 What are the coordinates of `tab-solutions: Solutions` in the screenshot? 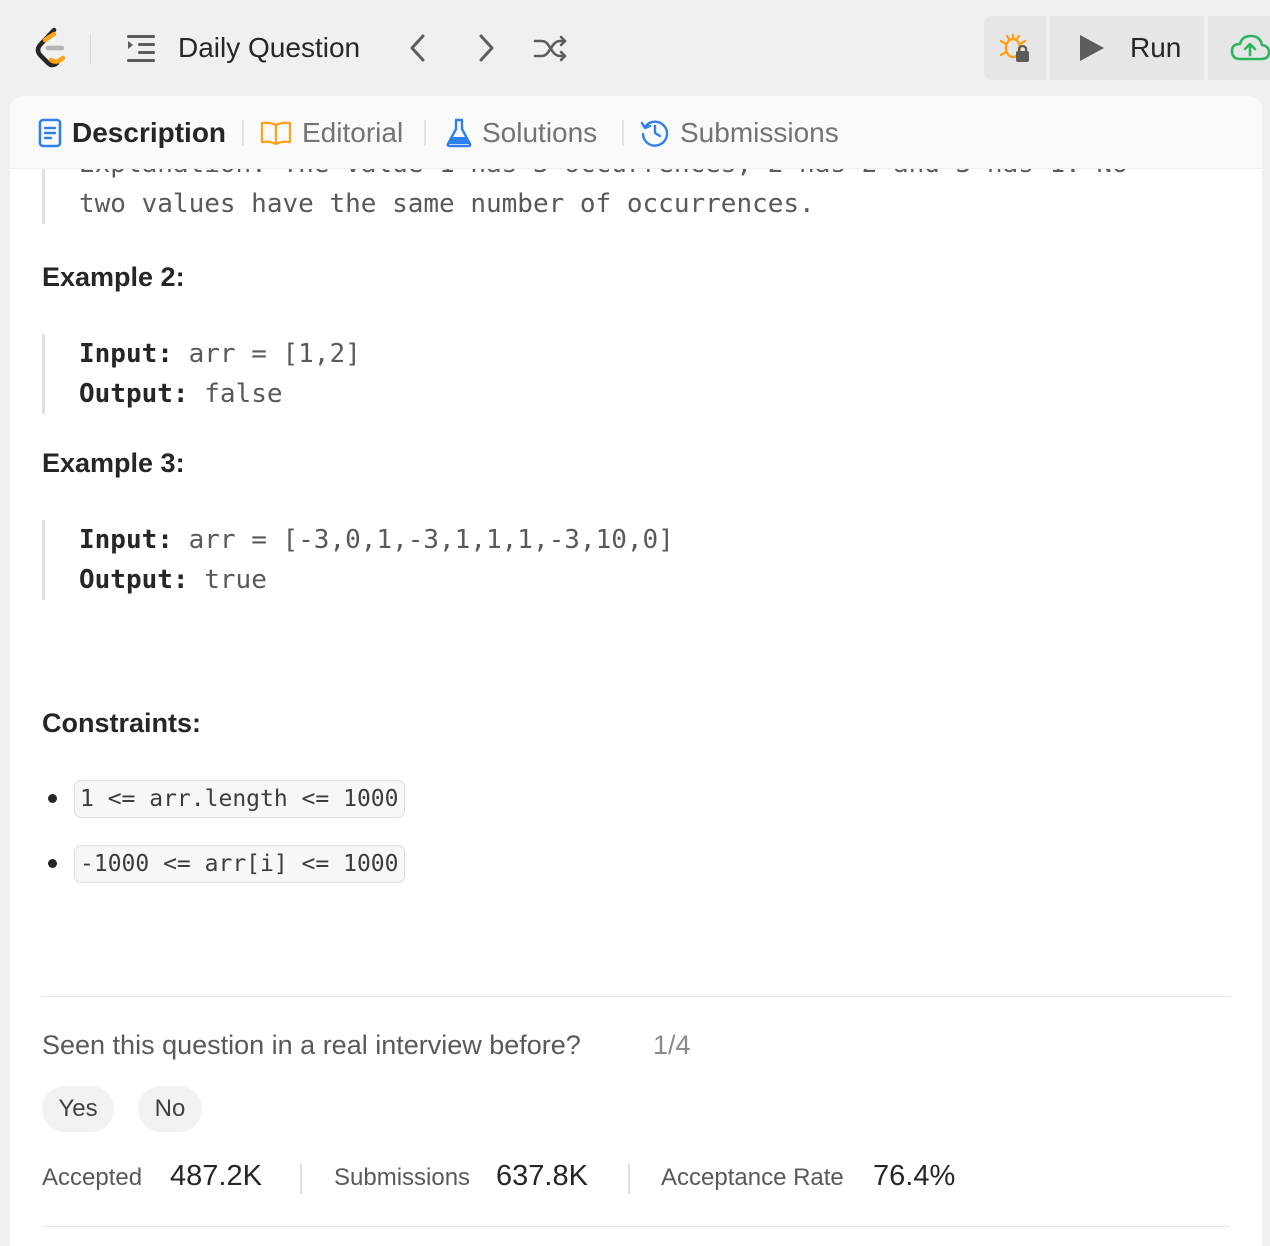 It's located at (521, 133).